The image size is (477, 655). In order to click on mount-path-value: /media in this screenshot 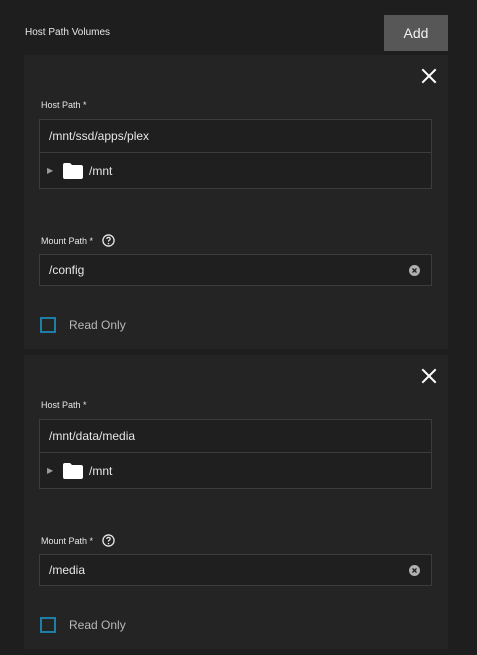, I will do `click(67, 570)`.